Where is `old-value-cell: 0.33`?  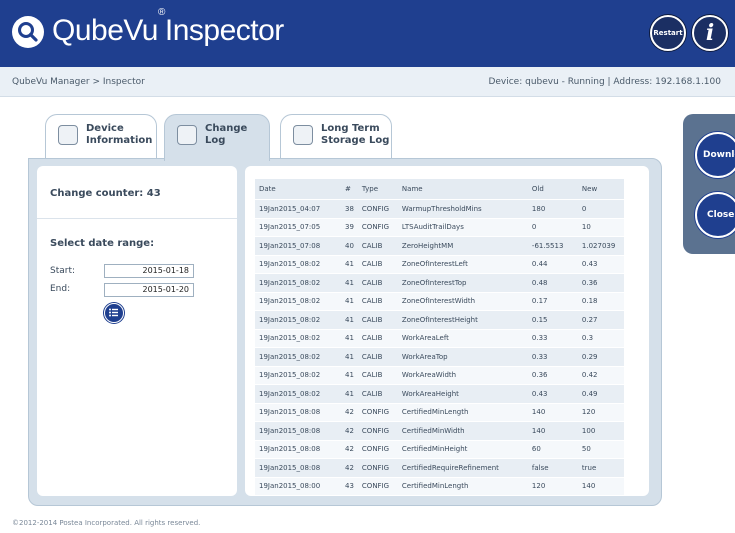
old-value-cell: 0.33 is located at coordinates (552, 338).